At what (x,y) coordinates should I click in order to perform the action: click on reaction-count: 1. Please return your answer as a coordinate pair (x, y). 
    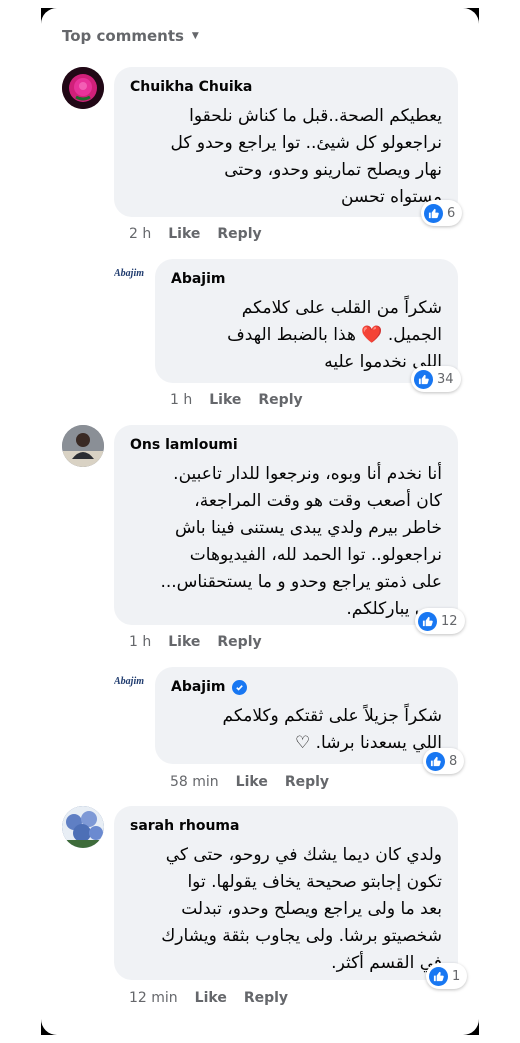
    Looking at the image, I should click on (447, 976).